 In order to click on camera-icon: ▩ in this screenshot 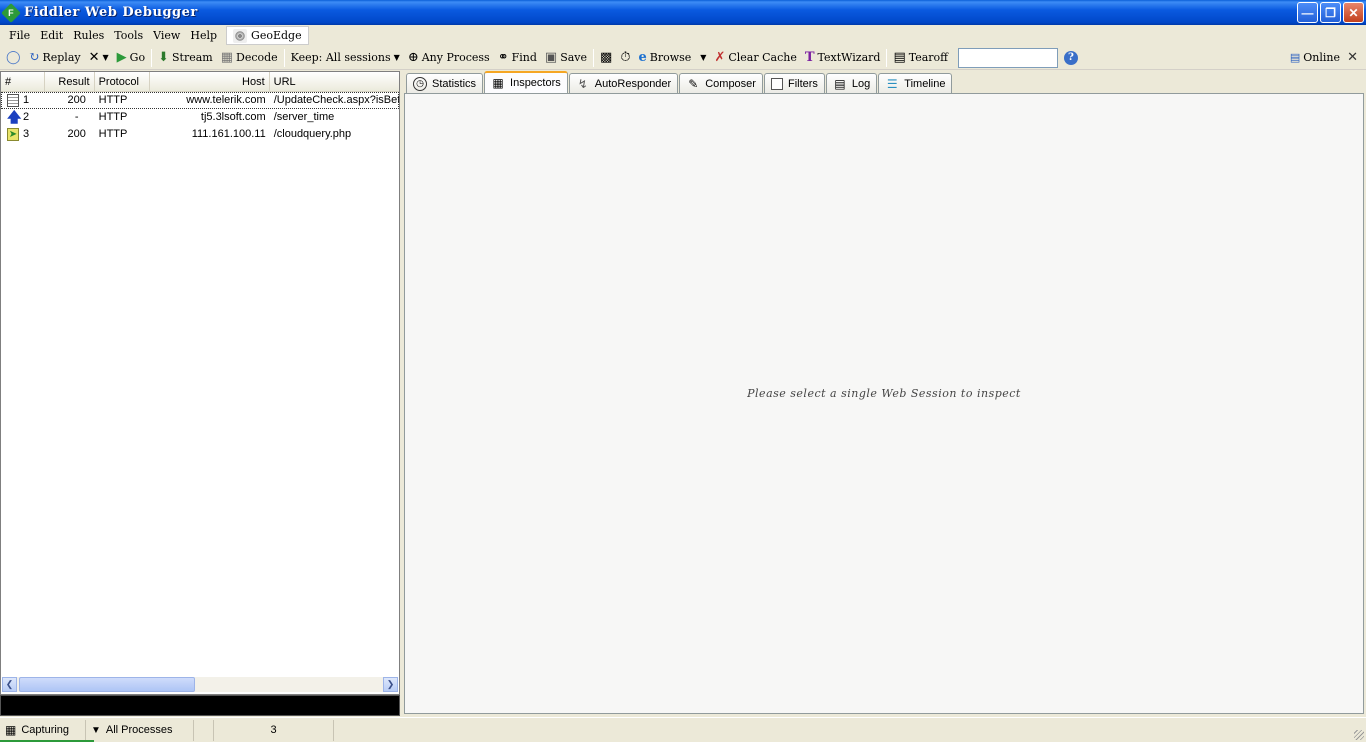, I will do `click(606, 57)`.